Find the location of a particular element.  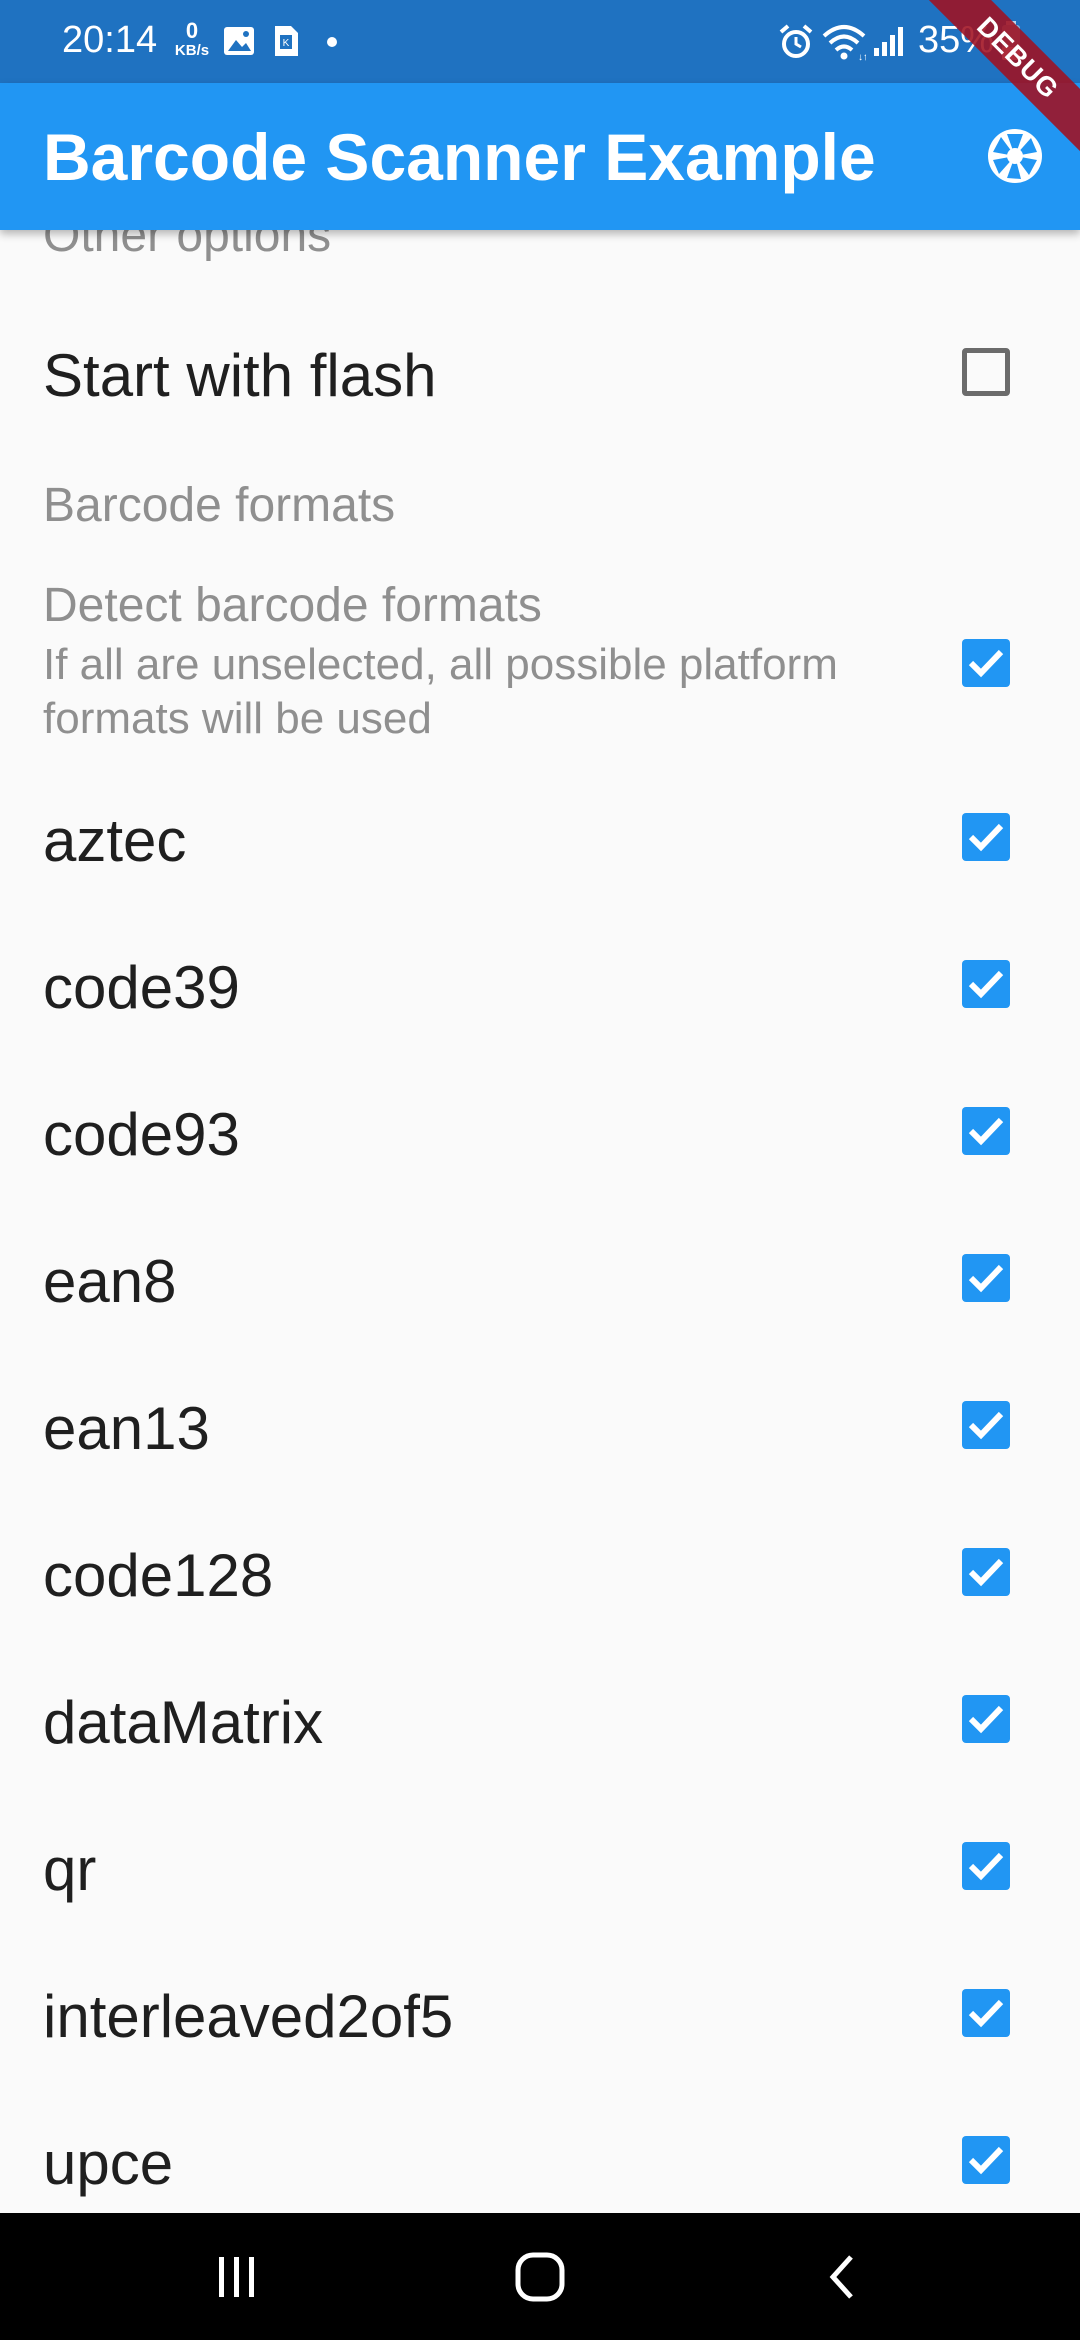

format-label: ean8 is located at coordinates (110, 1281).